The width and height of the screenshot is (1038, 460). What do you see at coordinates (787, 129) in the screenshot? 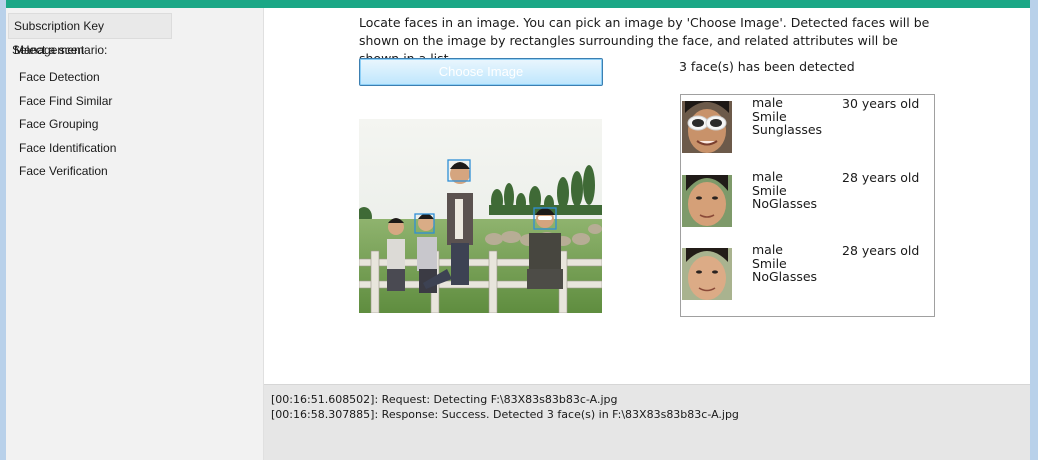
I see `face-glasses: Sunglasses` at bounding box center [787, 129].